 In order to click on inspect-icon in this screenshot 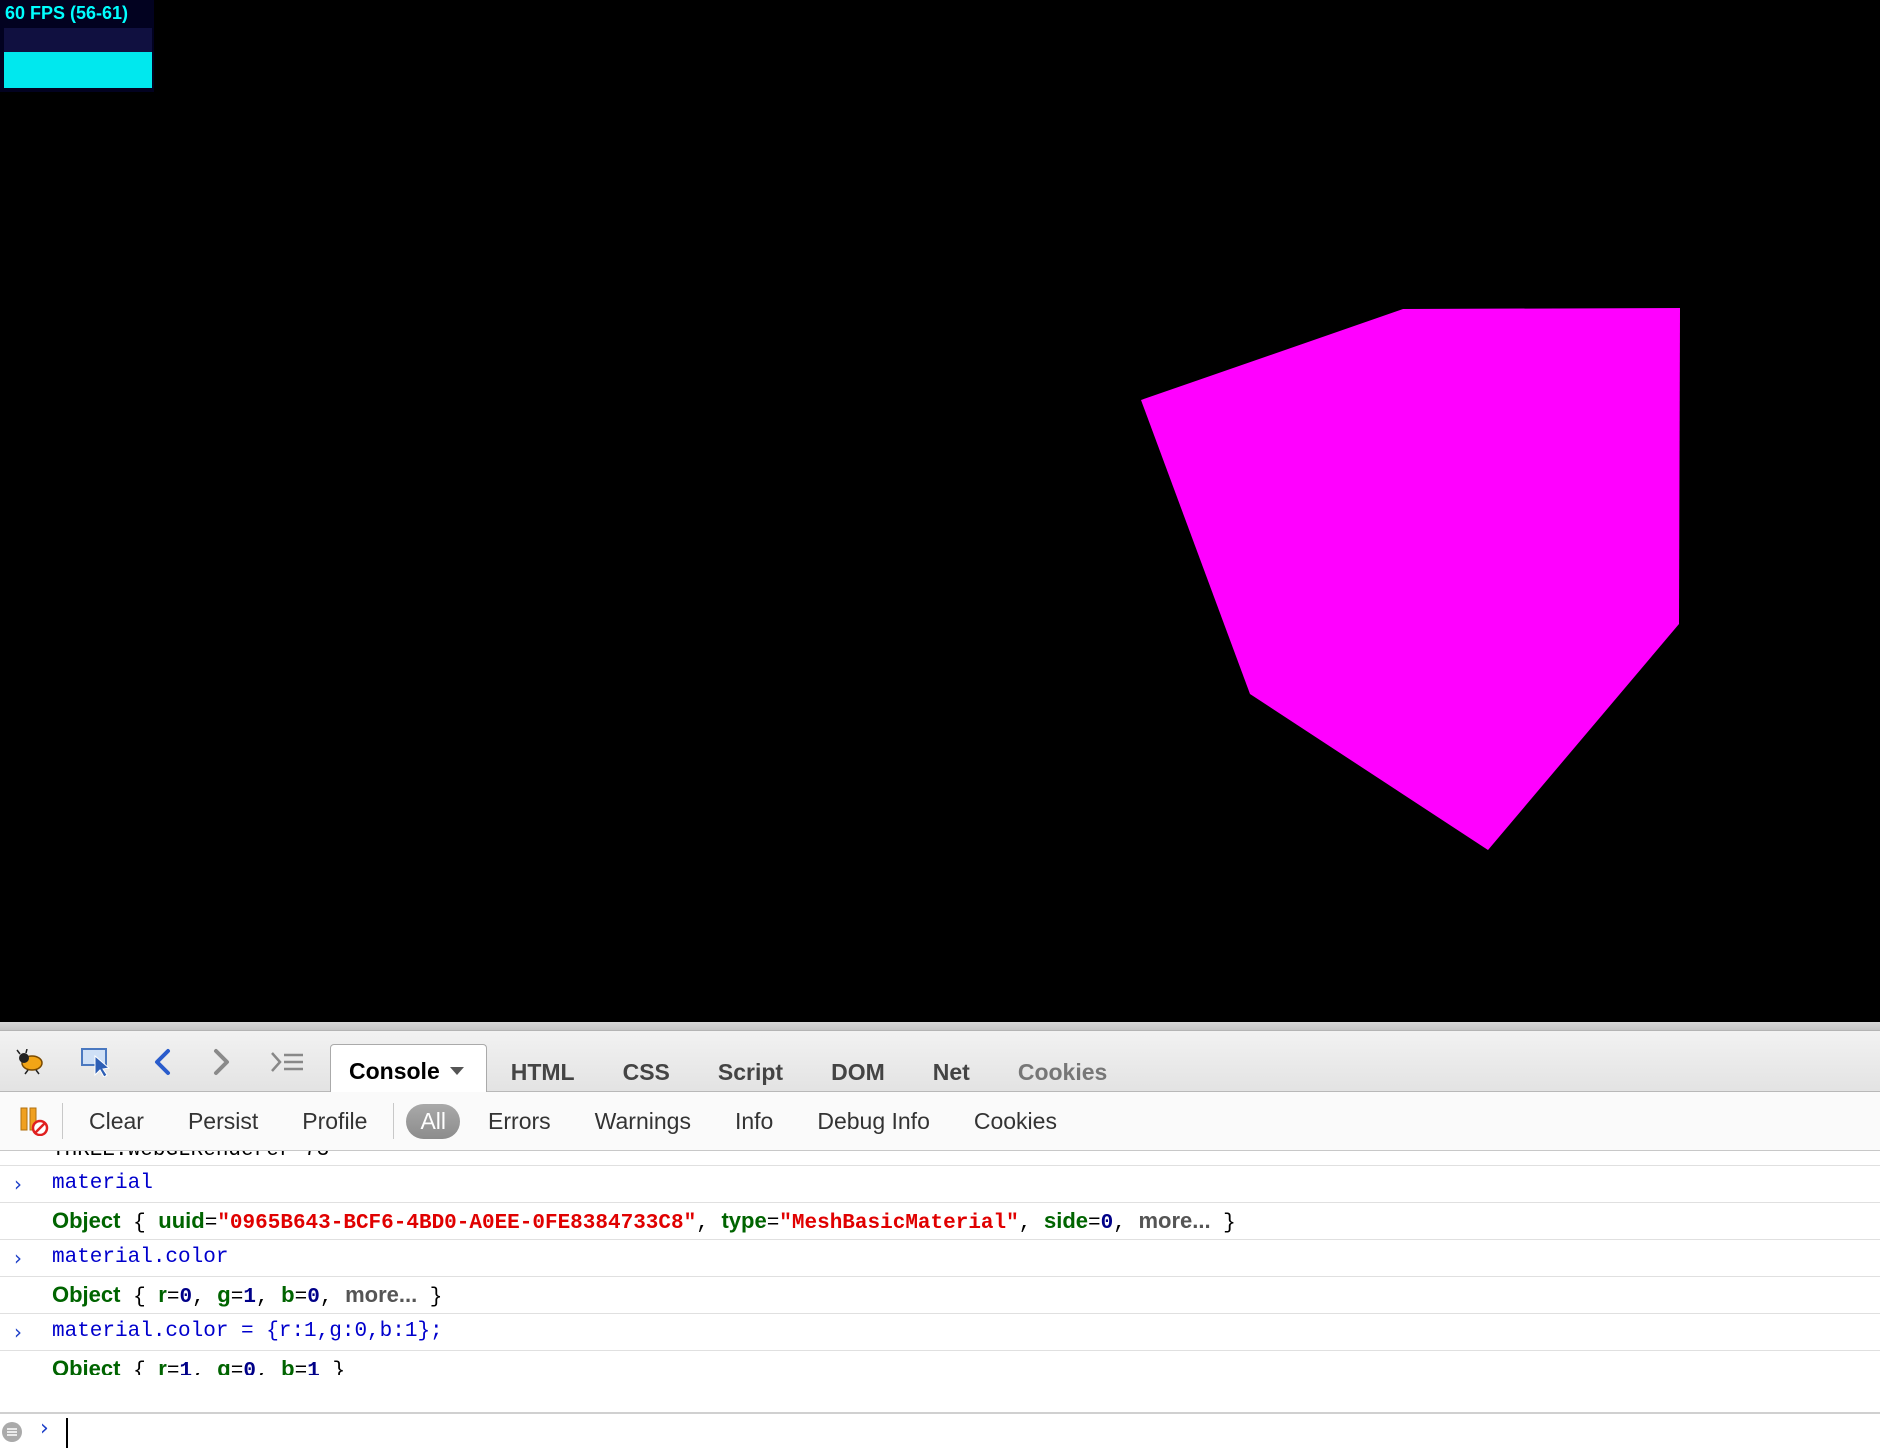, I will do `click(97, 1062)`.